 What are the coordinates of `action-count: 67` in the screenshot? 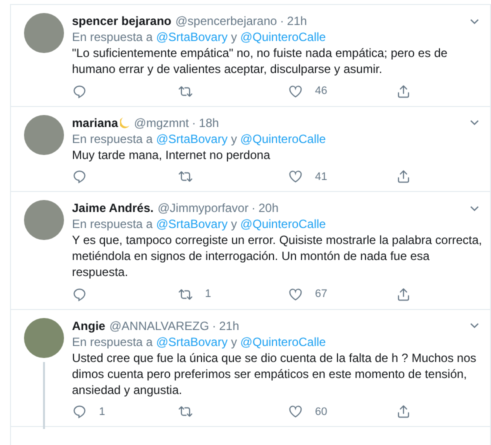 It's located at (321, 294).